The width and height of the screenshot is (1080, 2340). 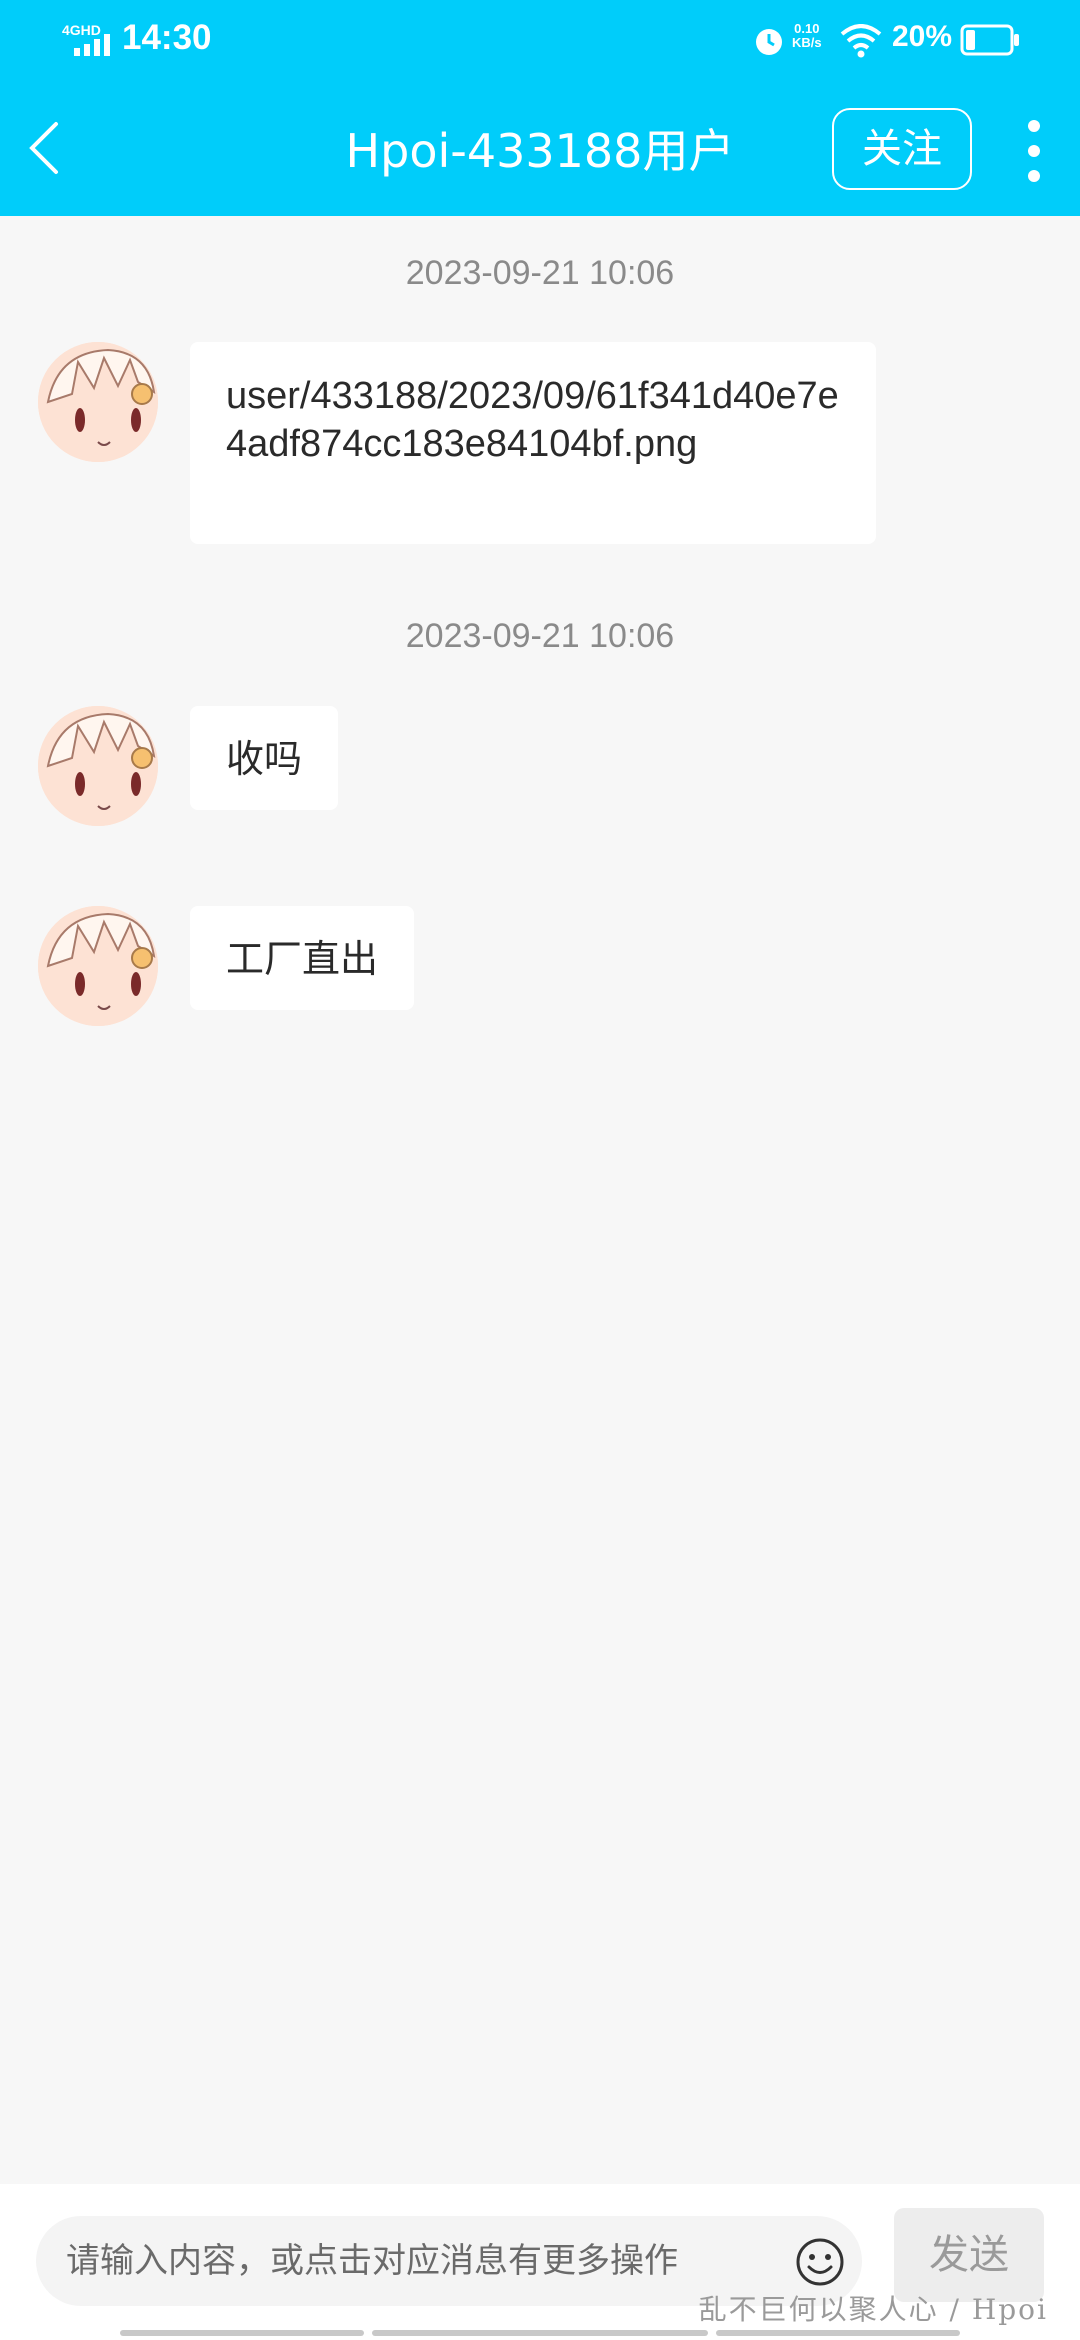 I want to click on more-icon, so click(x=1034, y=151).